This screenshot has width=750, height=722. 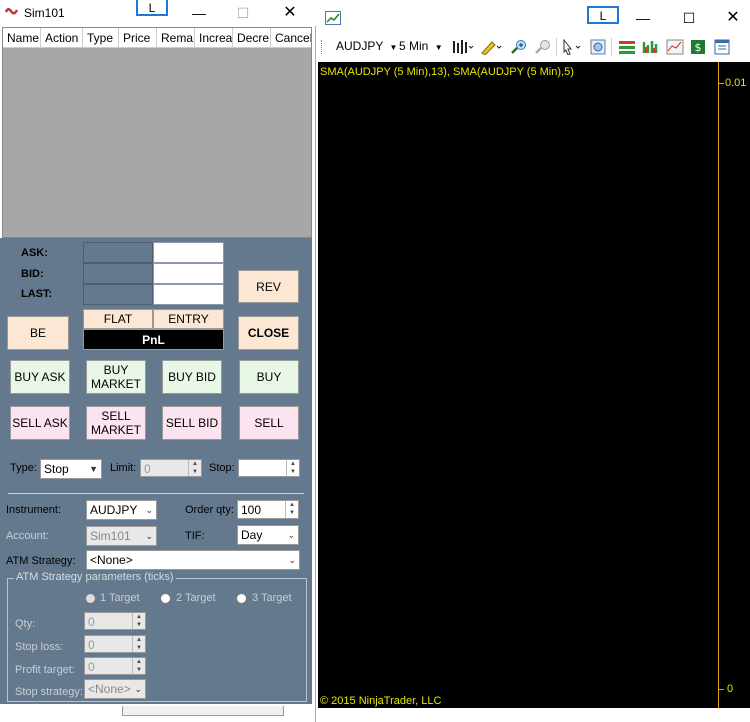 I want to click on zoom-in-icon, so click(x=518, y=47).